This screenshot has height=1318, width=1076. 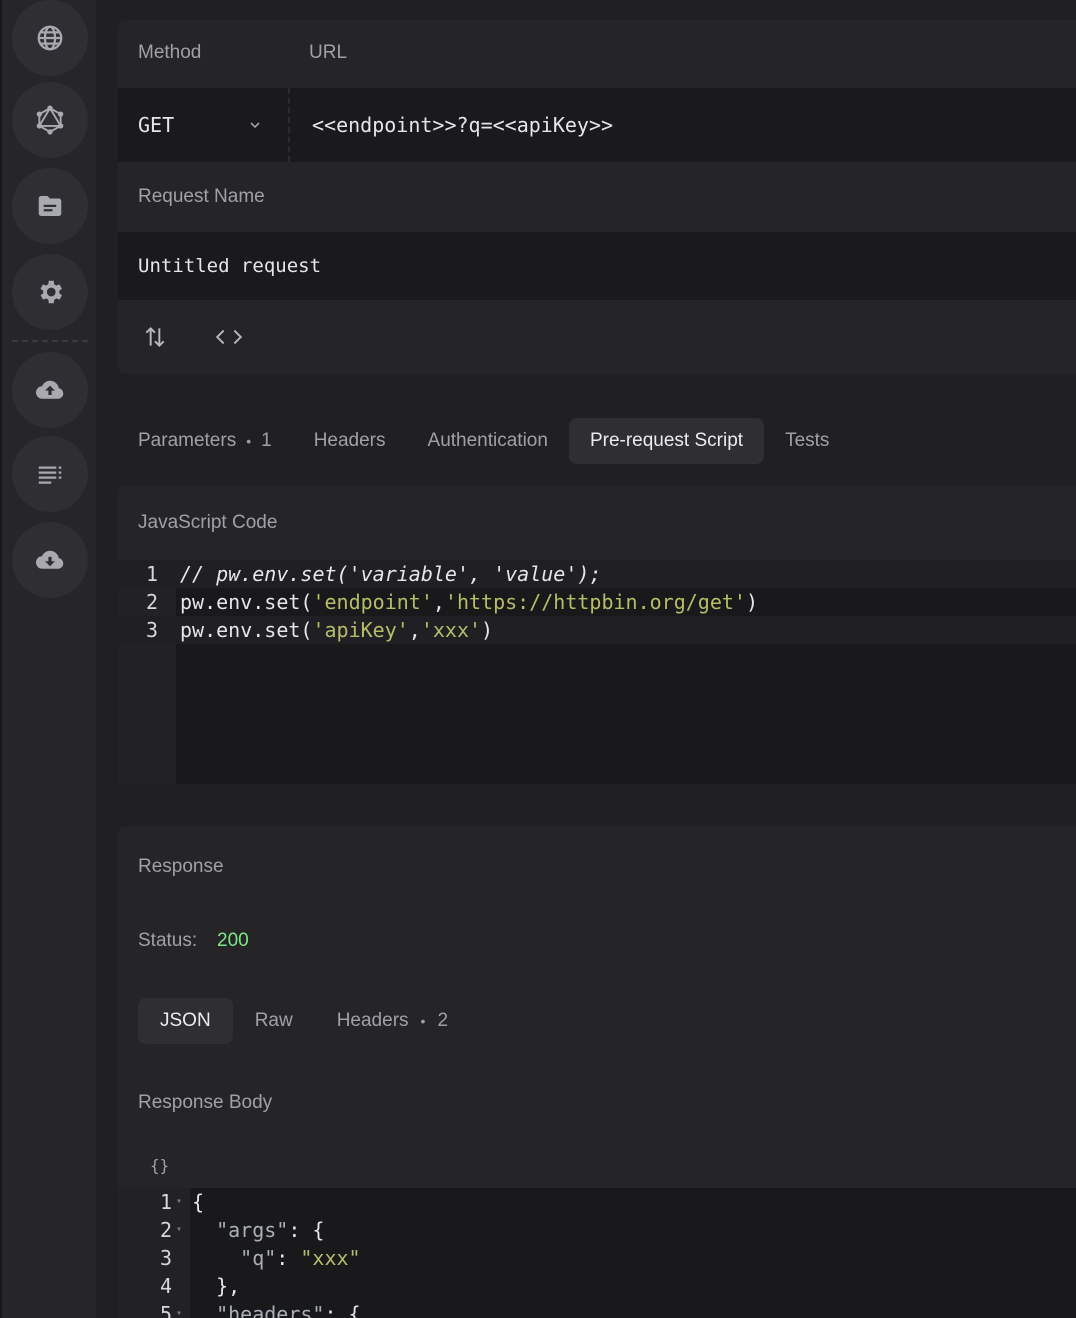 I want to click on tab-pre-request-script: Pre-request Script, so click(x=666, y=441).